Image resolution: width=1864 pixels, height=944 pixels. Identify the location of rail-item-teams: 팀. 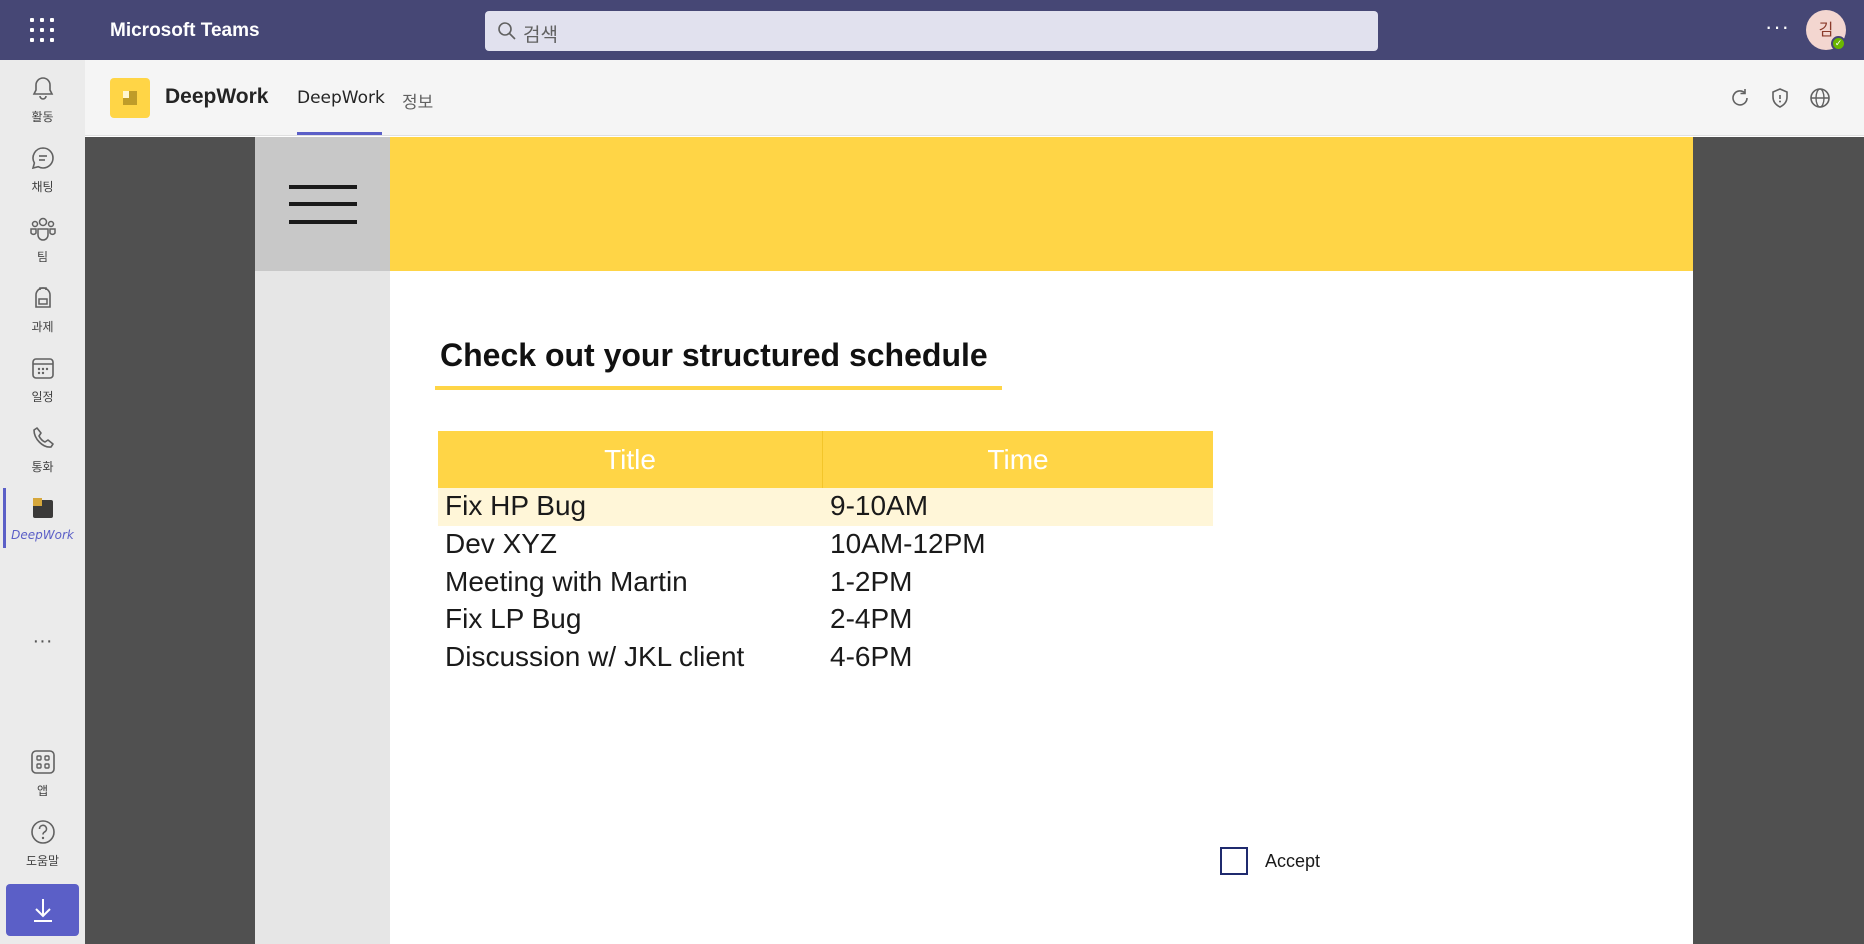
(42, 241).